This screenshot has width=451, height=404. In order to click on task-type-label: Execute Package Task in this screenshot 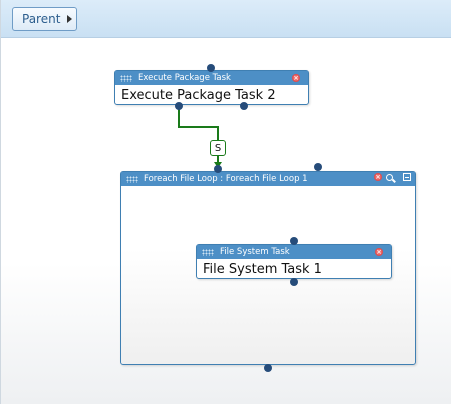, I will do `click(184, 78)`.